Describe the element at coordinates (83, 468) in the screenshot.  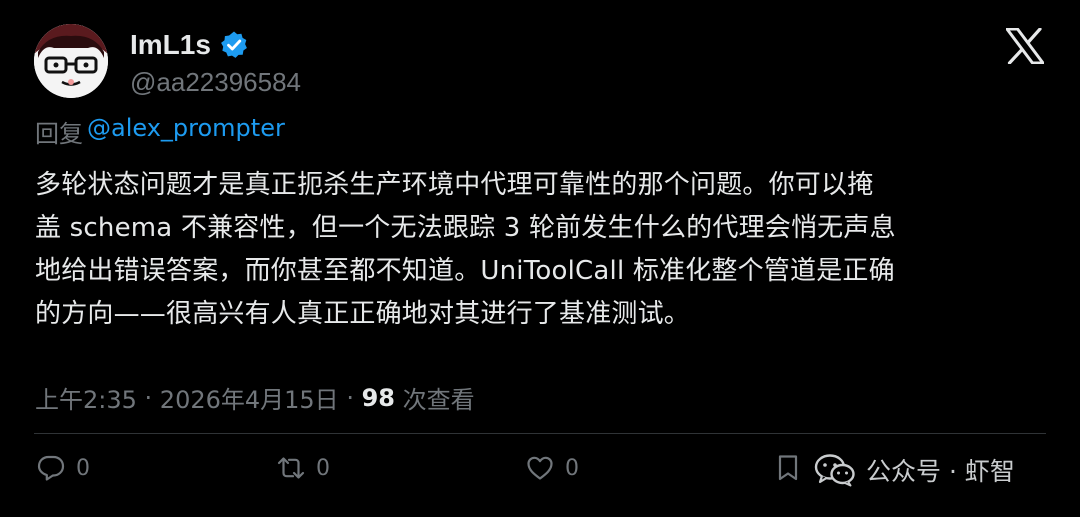
I see `reply-count: 0` at that location.